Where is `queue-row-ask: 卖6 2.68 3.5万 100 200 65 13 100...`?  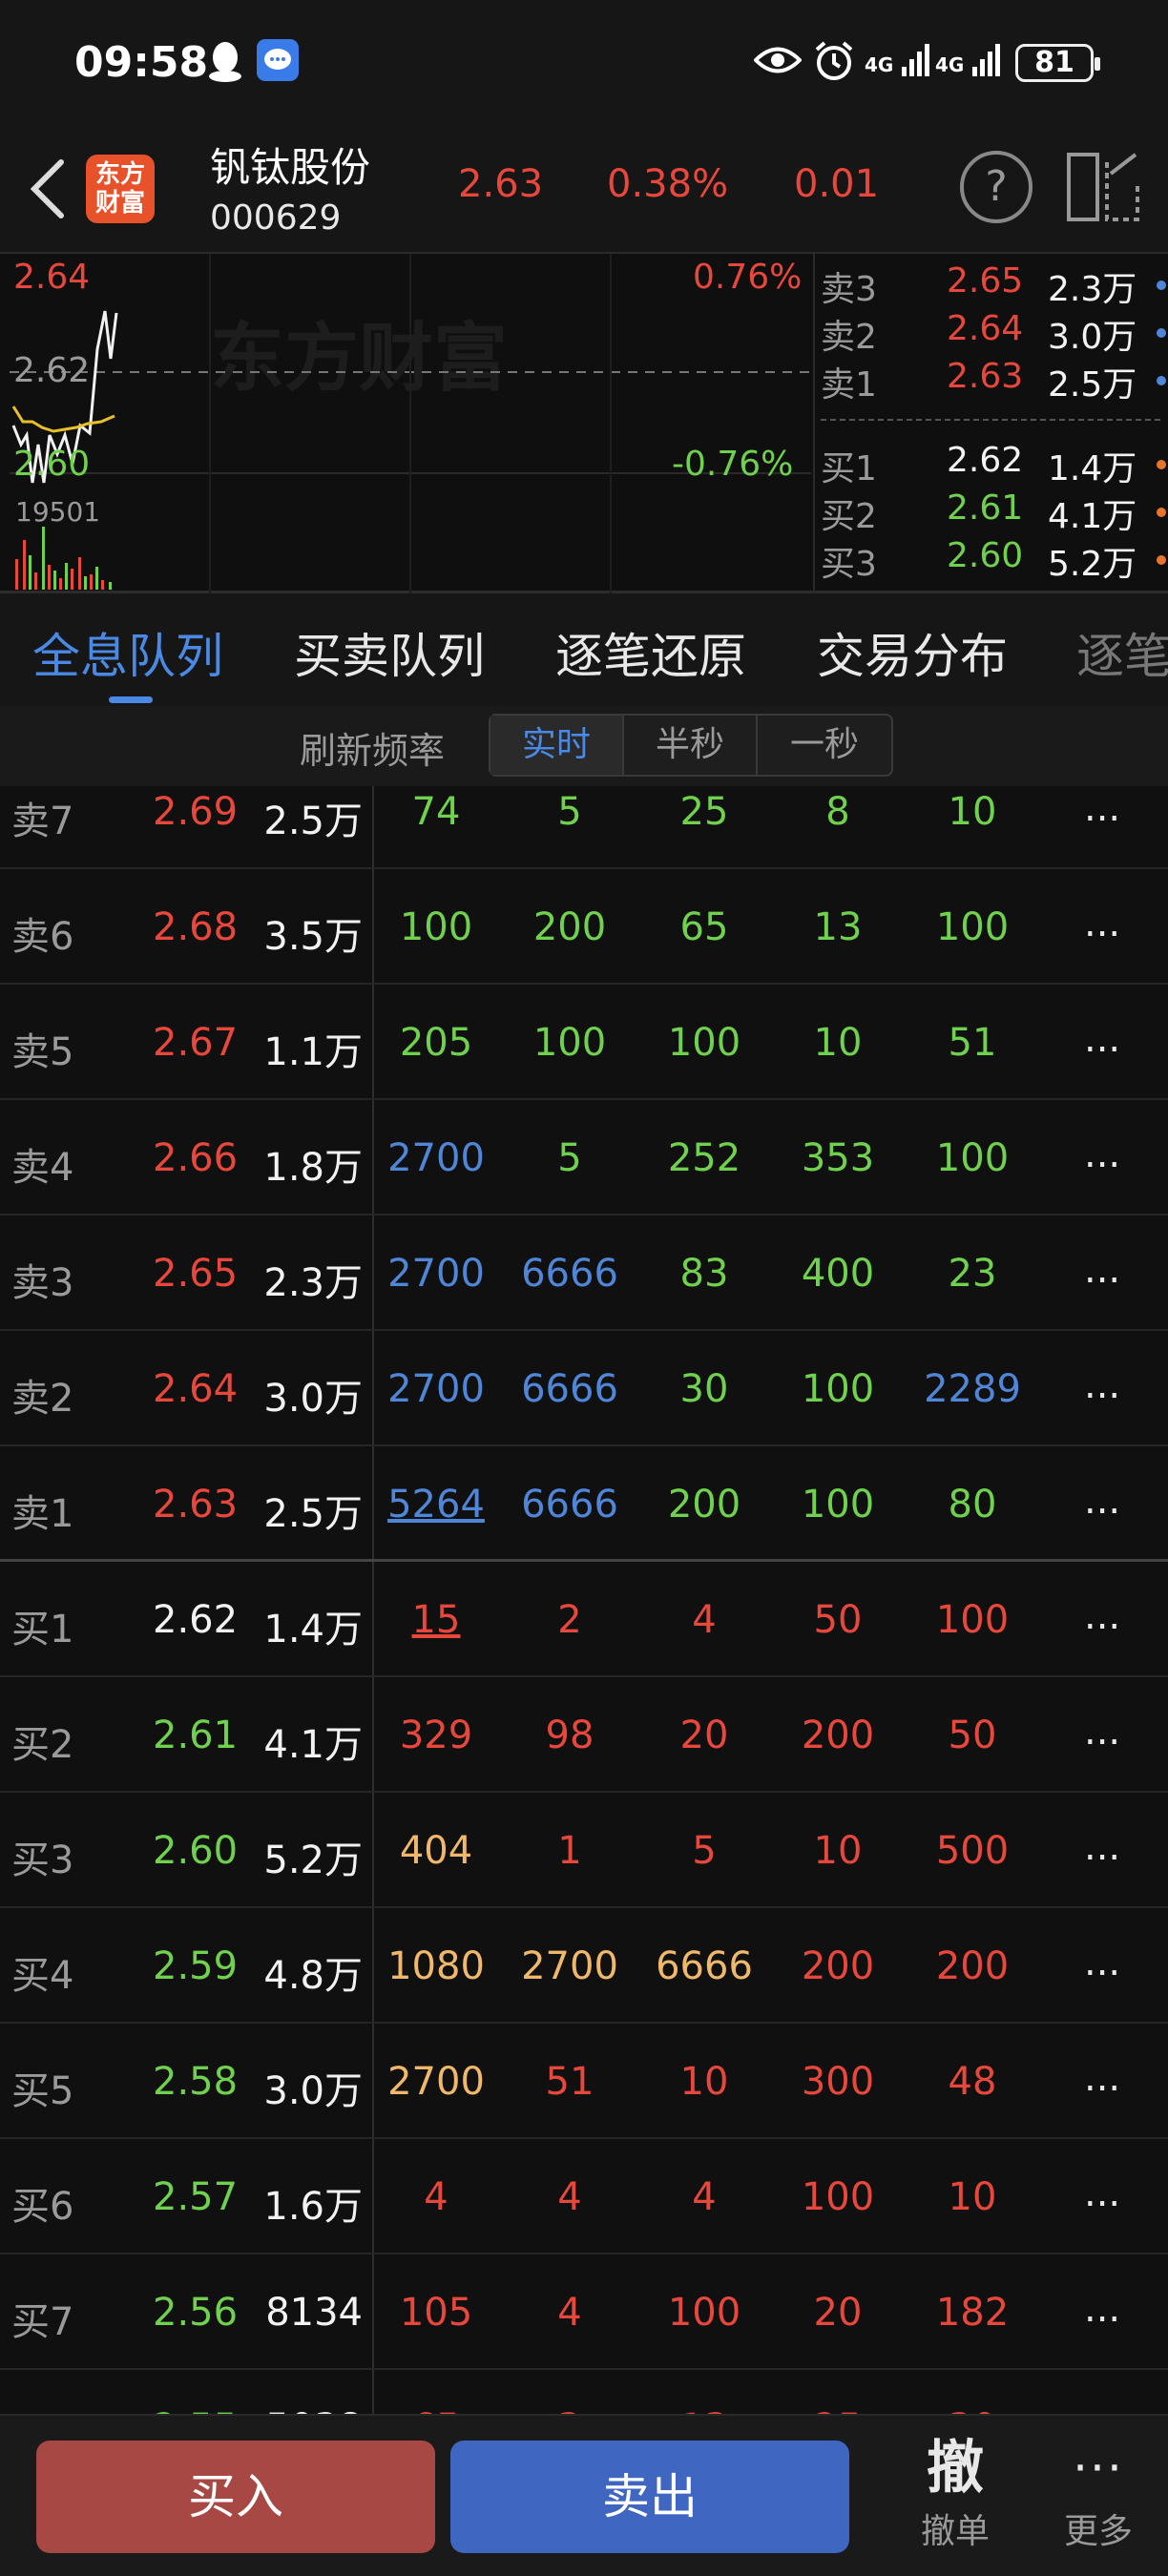 queue-row-ask: 卖6 2.68 3.5万 100 200 65 13 100... is located at coordinates (584, 927).